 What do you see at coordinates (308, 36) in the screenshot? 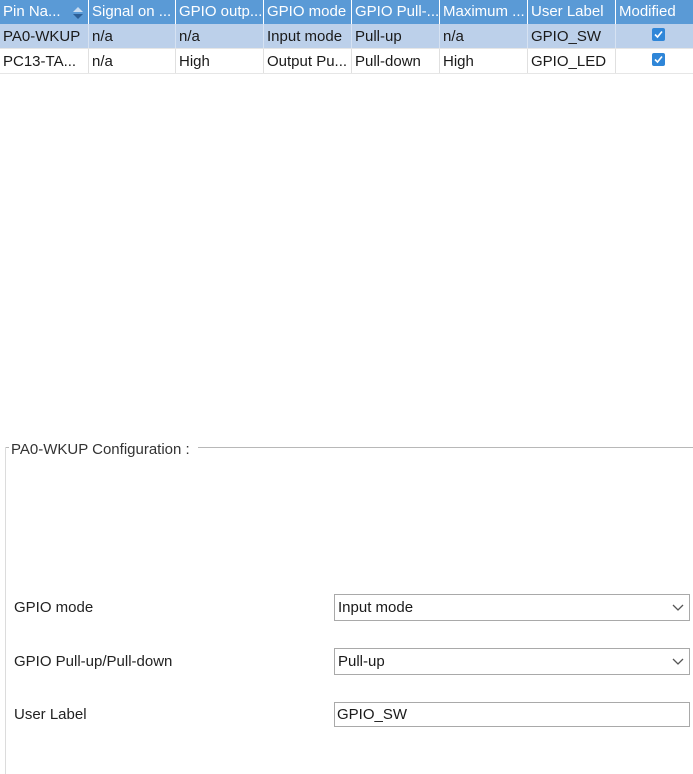
I see `table-cell-gpio-mode: Input mode` at bounding box center [308, 36].